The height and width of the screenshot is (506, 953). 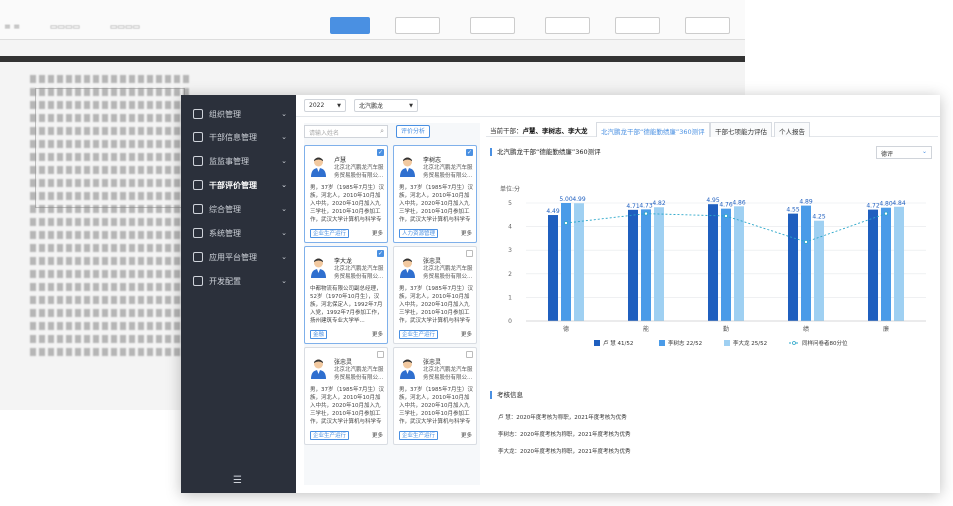 I want to click on assessment-info-line: 卢 慧：2020年度考核为称职，2021年度考核为优秀, so click(x=562, y=418).